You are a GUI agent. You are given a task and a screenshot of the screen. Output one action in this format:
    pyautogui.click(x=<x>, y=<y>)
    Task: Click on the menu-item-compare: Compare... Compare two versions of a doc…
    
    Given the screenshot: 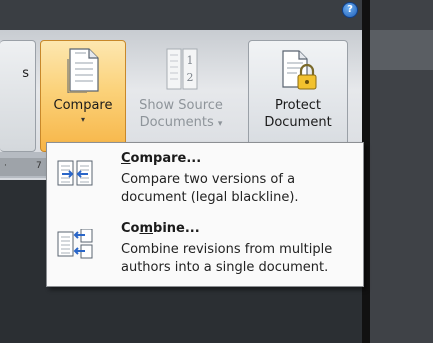 What is the action you would take?
    pyautogui.click(x=205, y=180)
    